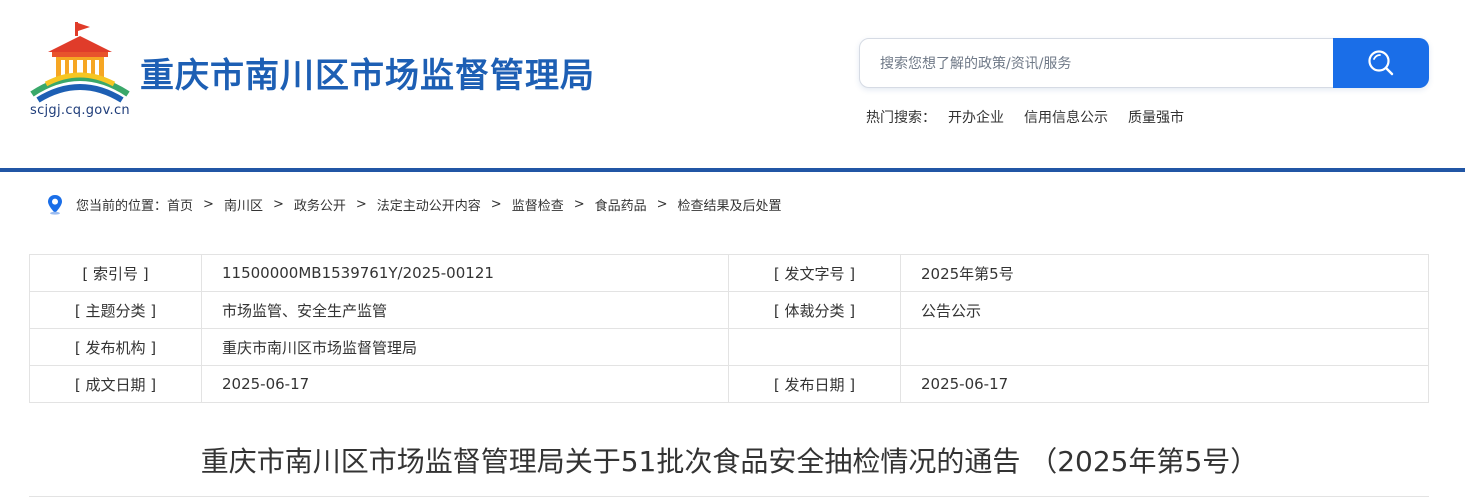 This screenshot has width=1465, height=501. What do you see at coordinates (1164, 347) in the screenshot?
I see `info-value` at bounding box center [1164, 347].